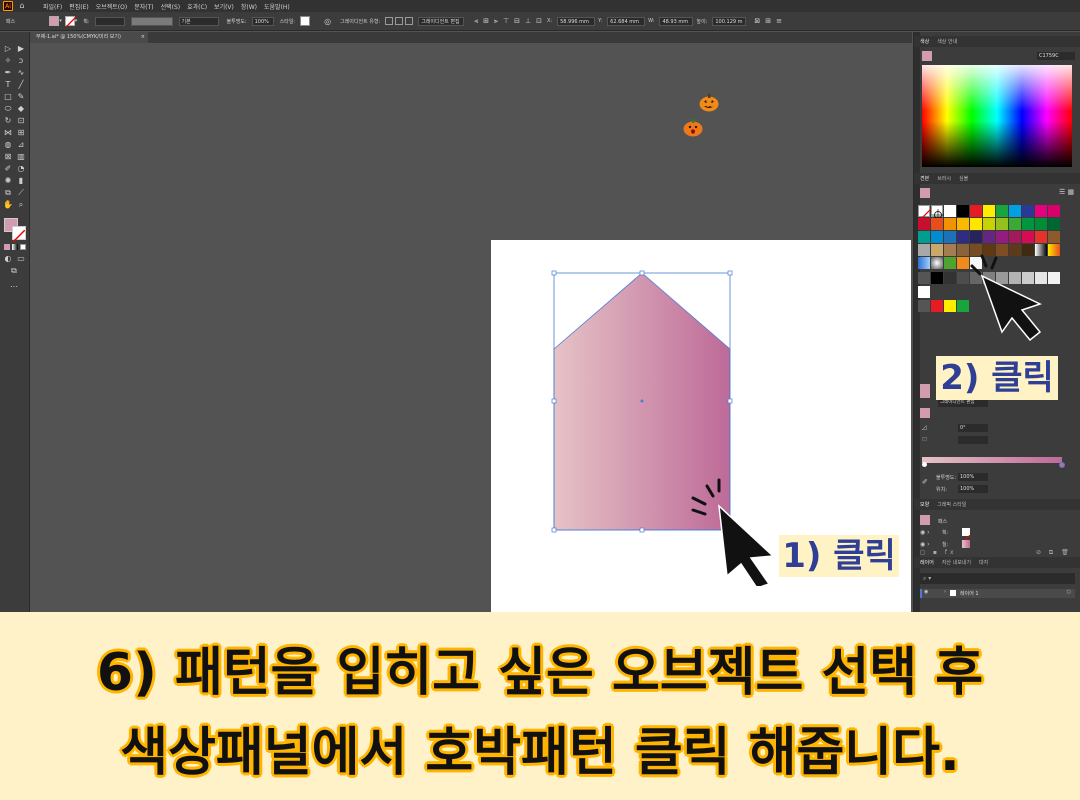 This screenshot has height=800, width=1080. What do you see at coordinates (951, 504) in the screenshot?
I see `tab-graphic-styles: 그래픽 스타일` at bounding box center [951, 504].